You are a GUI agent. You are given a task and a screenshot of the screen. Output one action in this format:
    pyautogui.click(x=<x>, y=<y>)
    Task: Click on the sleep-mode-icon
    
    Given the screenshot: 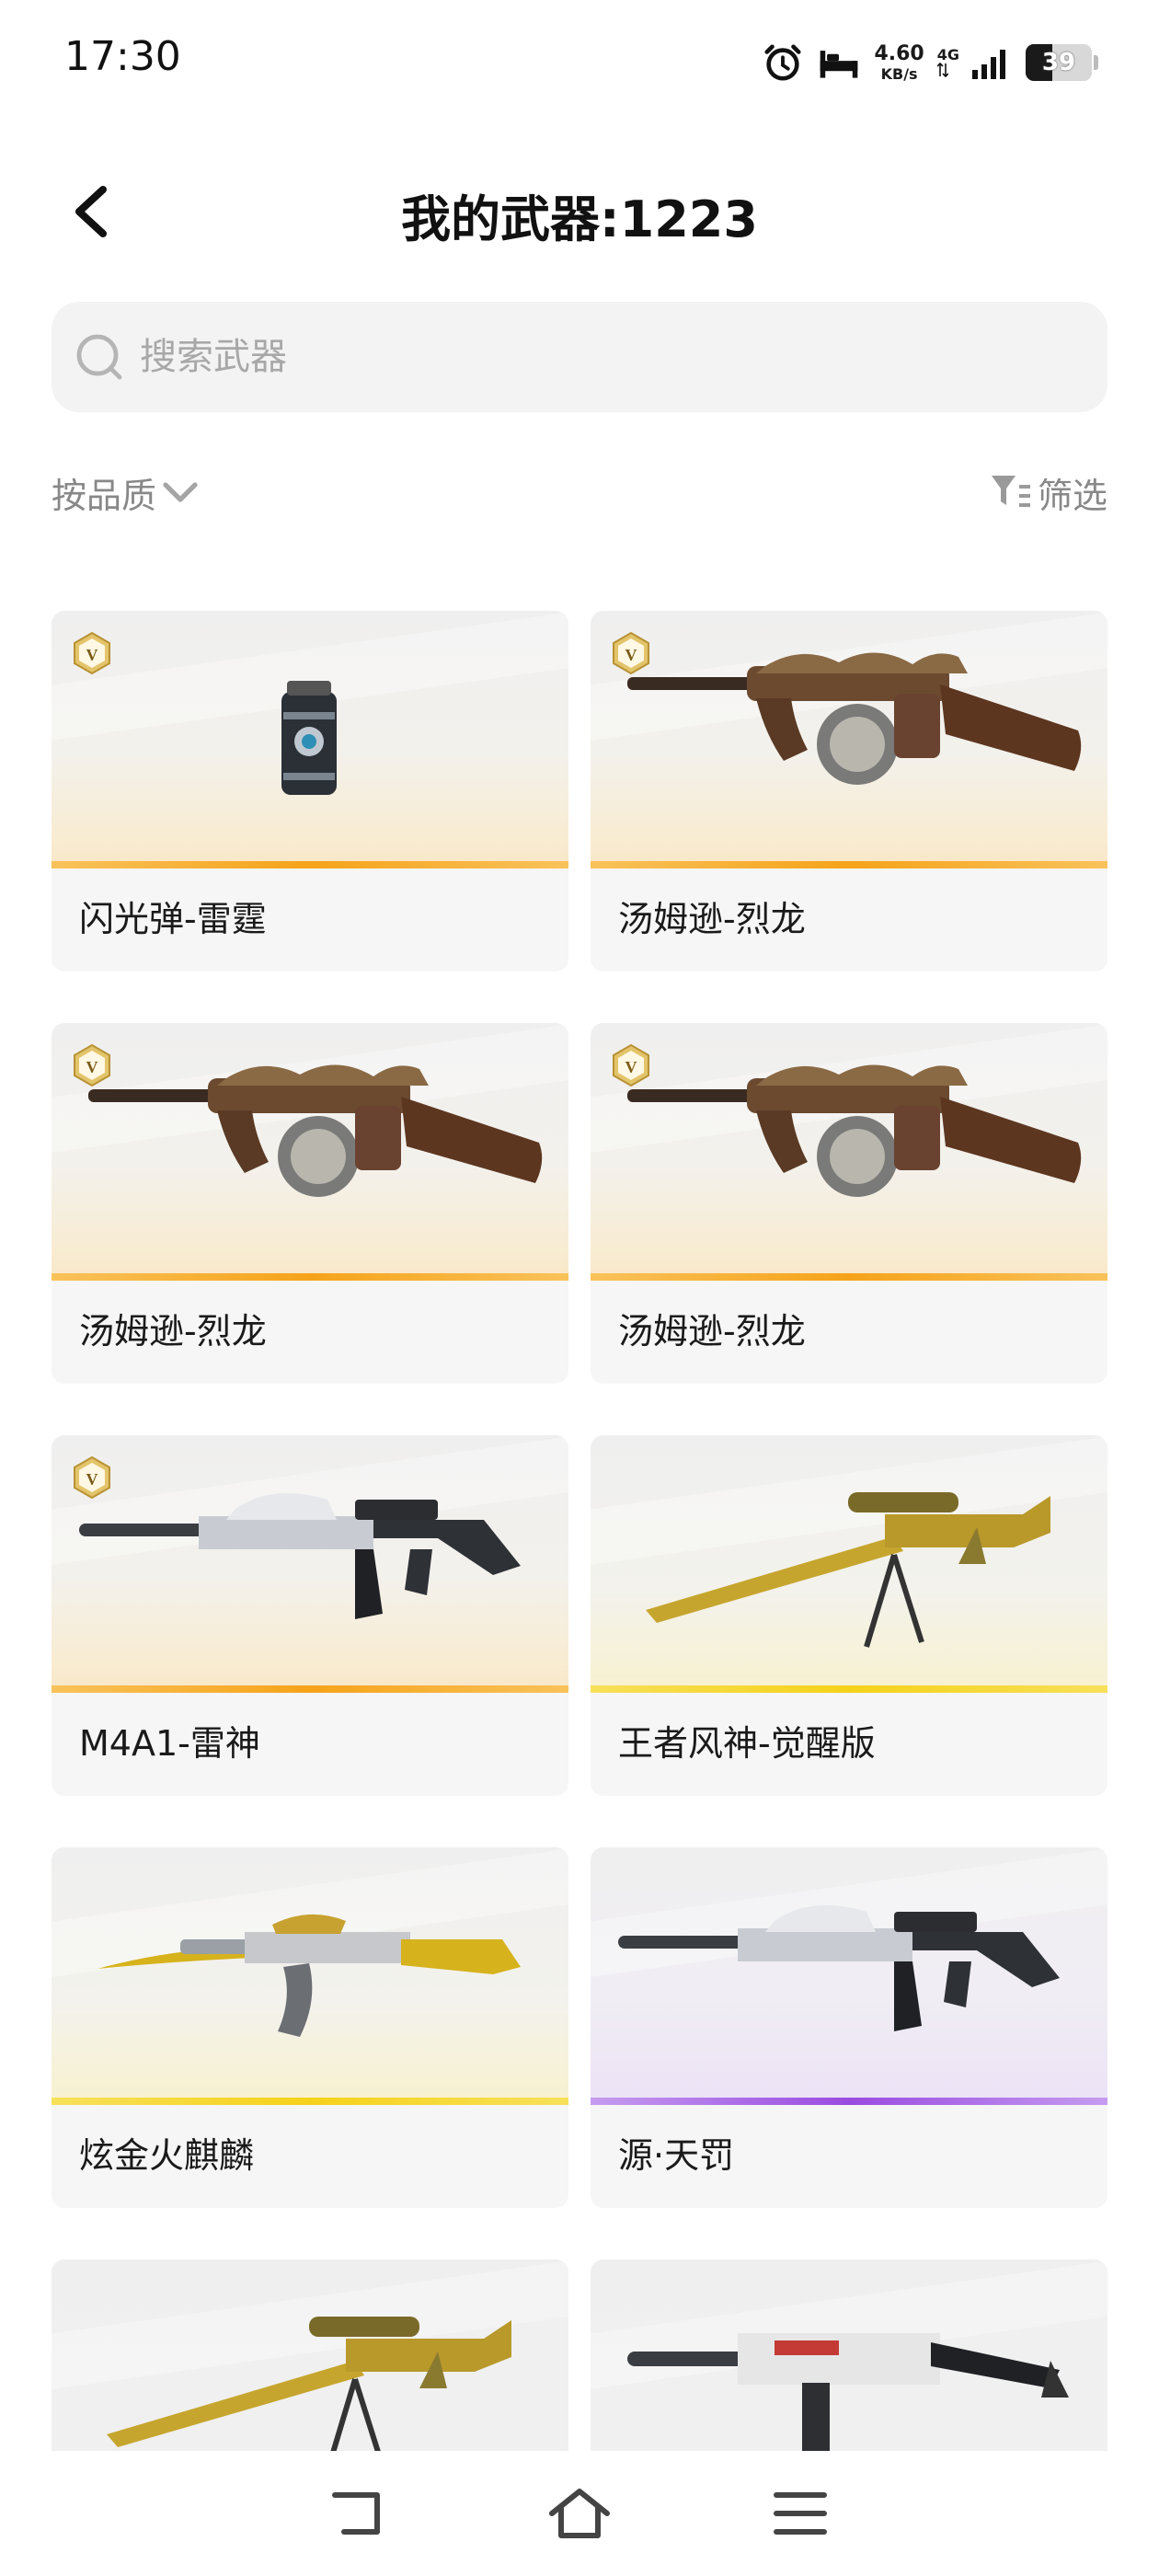 What is the action you would take?
    pyautogui.click(x=839, y=64)
    